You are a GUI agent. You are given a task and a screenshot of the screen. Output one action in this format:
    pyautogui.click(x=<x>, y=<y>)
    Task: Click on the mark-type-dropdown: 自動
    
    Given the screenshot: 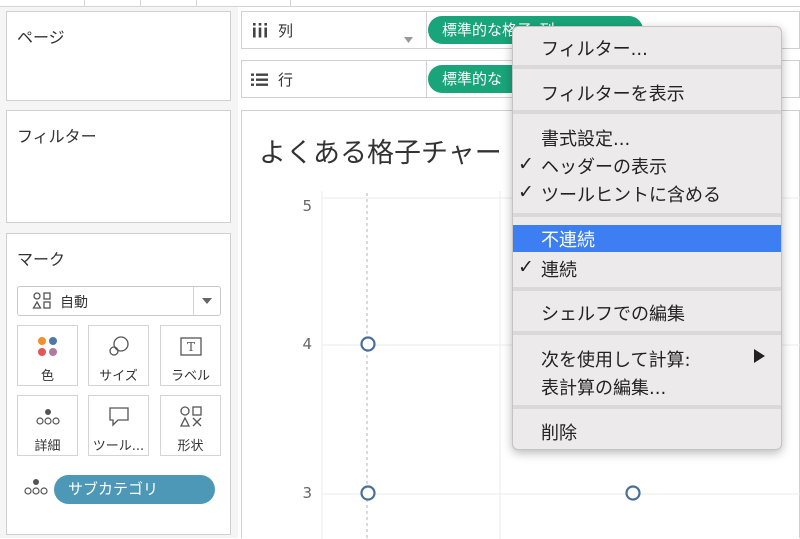 What is the action you would take?
    pyautogui.click(x=119, y=301)
    